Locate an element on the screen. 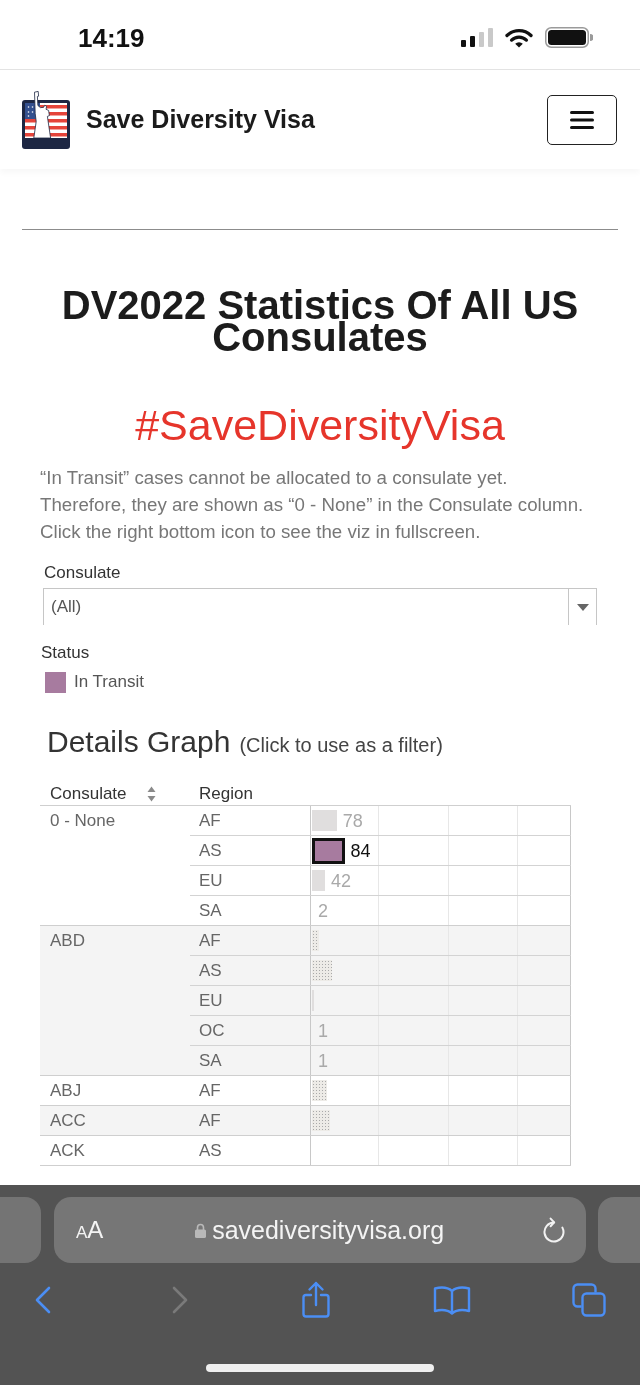  share-icon is located at coordinates (315, 1300).